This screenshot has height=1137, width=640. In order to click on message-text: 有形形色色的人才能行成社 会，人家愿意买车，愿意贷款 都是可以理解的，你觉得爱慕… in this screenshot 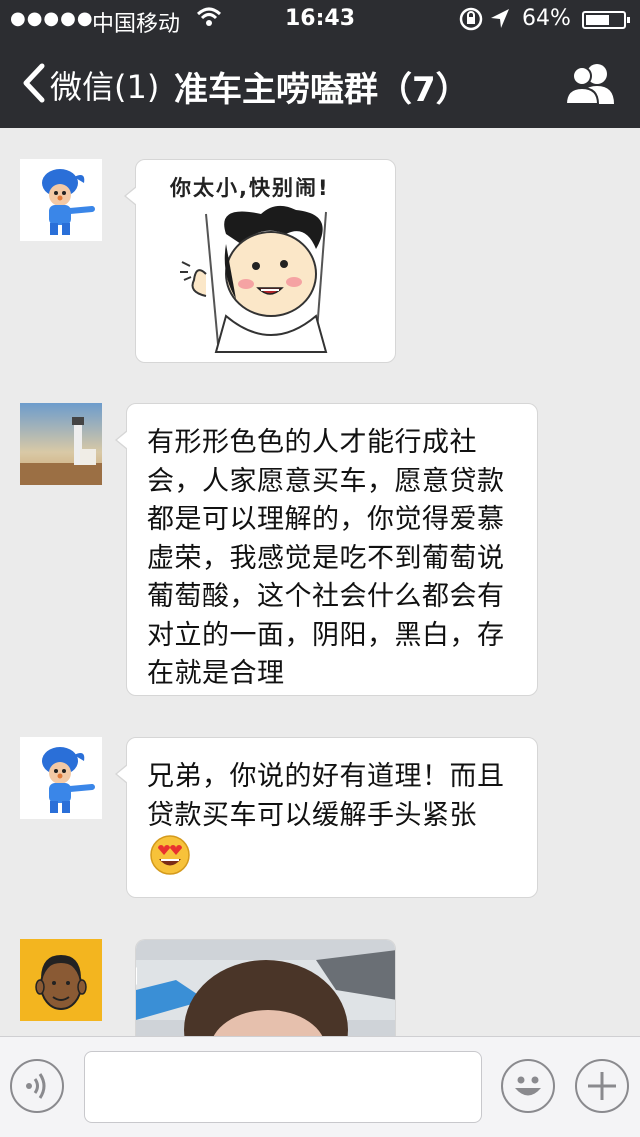, I will do `click(333, 559)`.